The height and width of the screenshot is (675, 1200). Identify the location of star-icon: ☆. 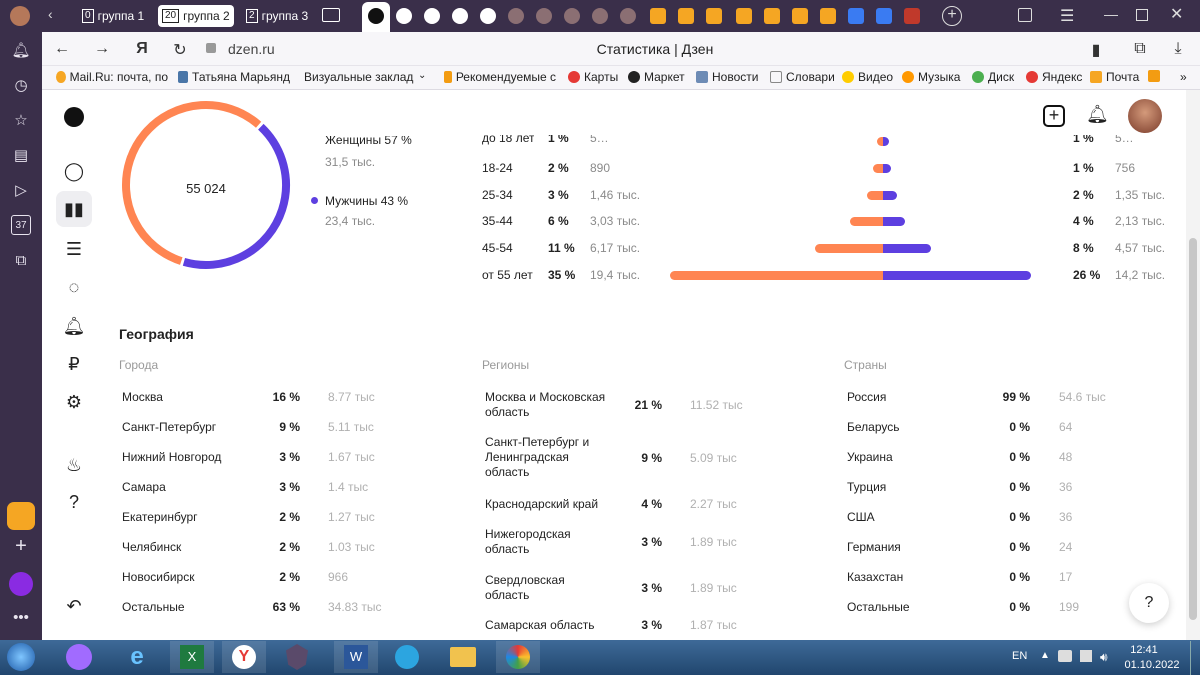
(21, 120).